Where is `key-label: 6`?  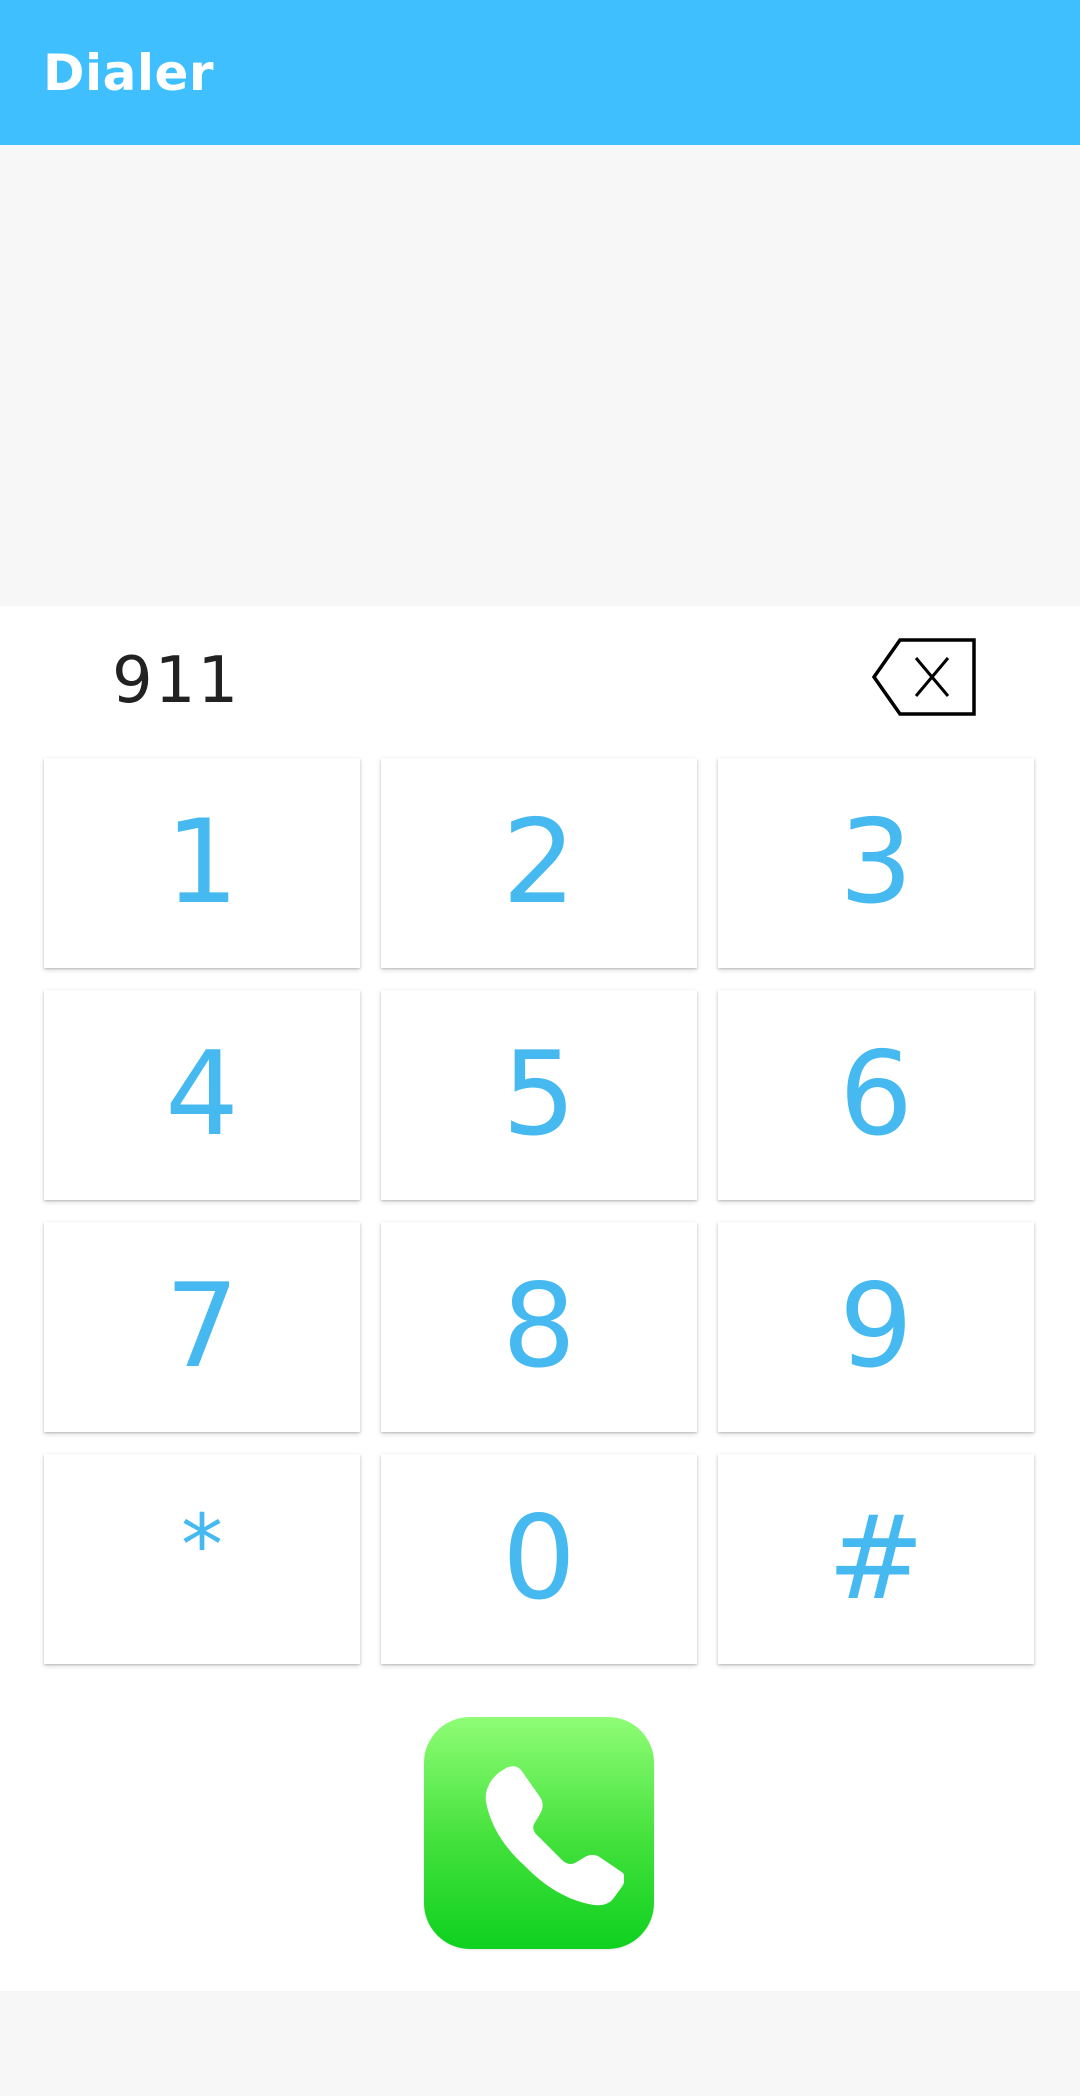
key-label: 6 is located at coordinates (876, 1094).